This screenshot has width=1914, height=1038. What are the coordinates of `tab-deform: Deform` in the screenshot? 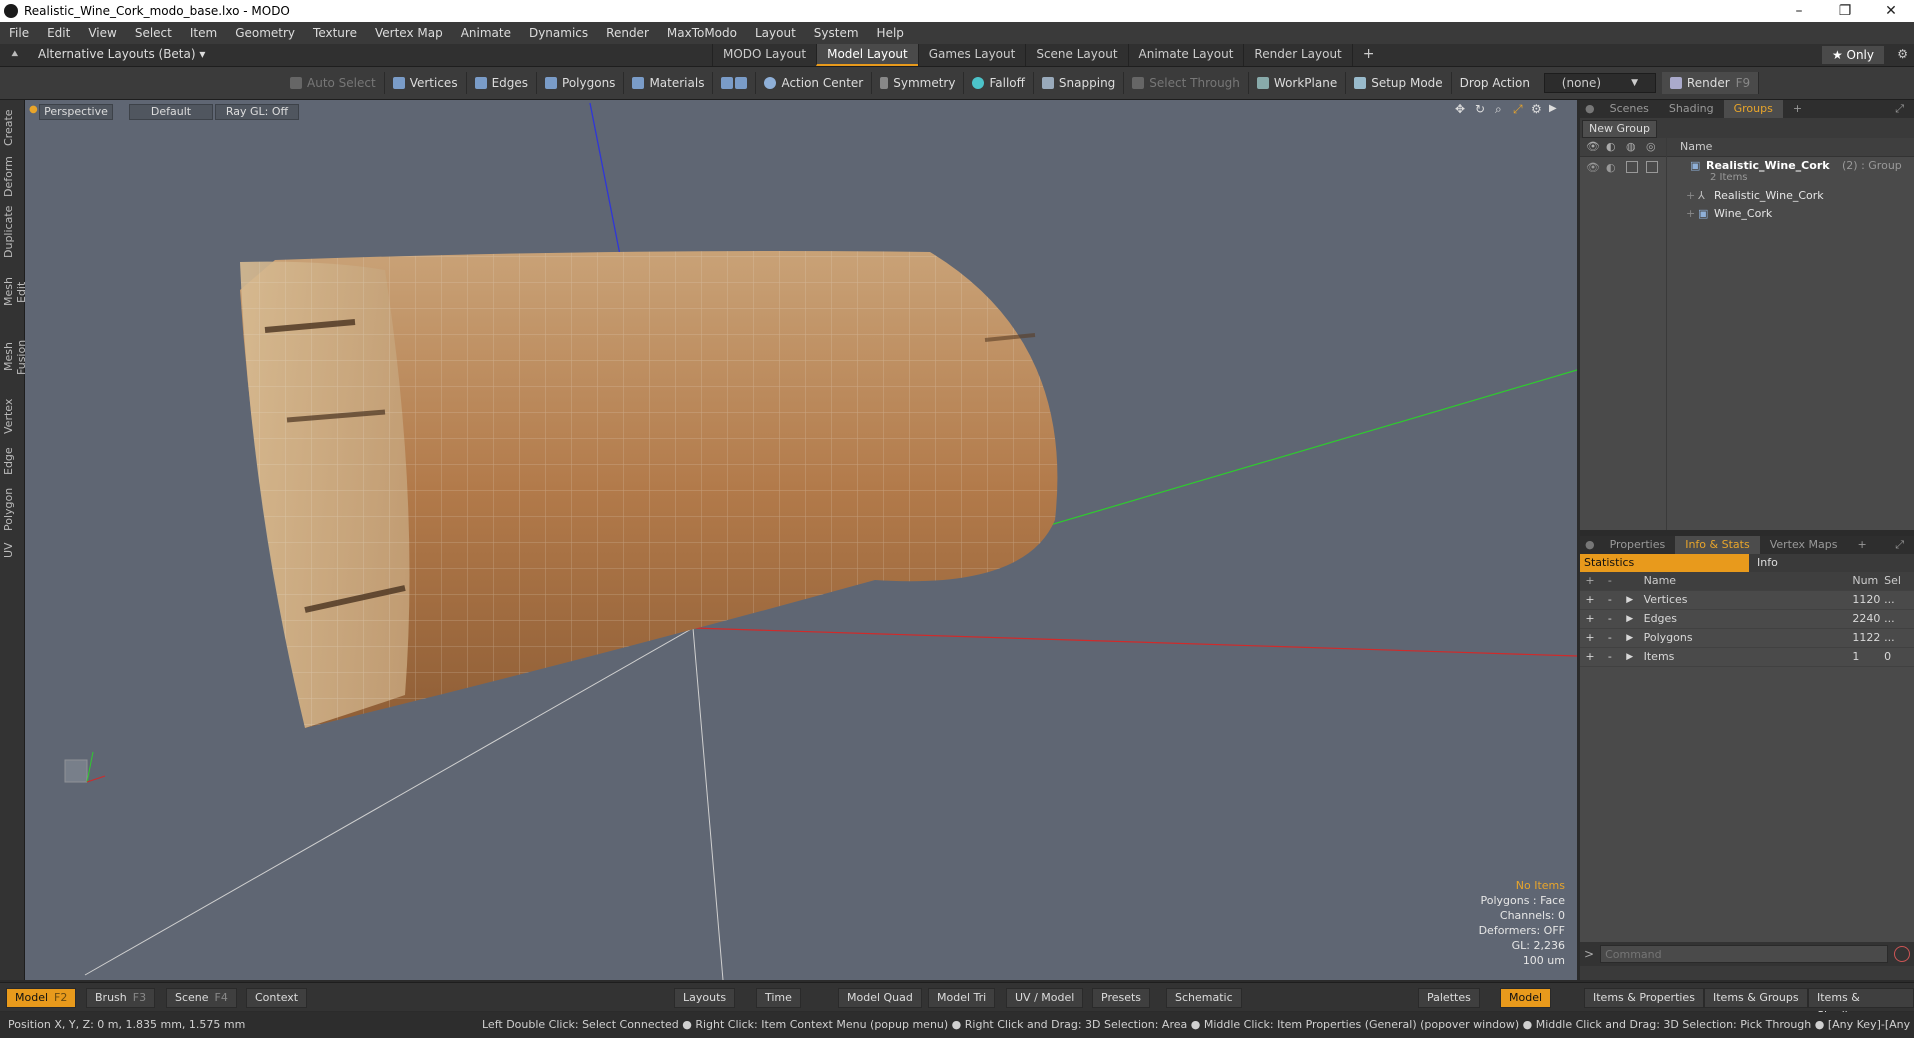 It's located at (12, 177).